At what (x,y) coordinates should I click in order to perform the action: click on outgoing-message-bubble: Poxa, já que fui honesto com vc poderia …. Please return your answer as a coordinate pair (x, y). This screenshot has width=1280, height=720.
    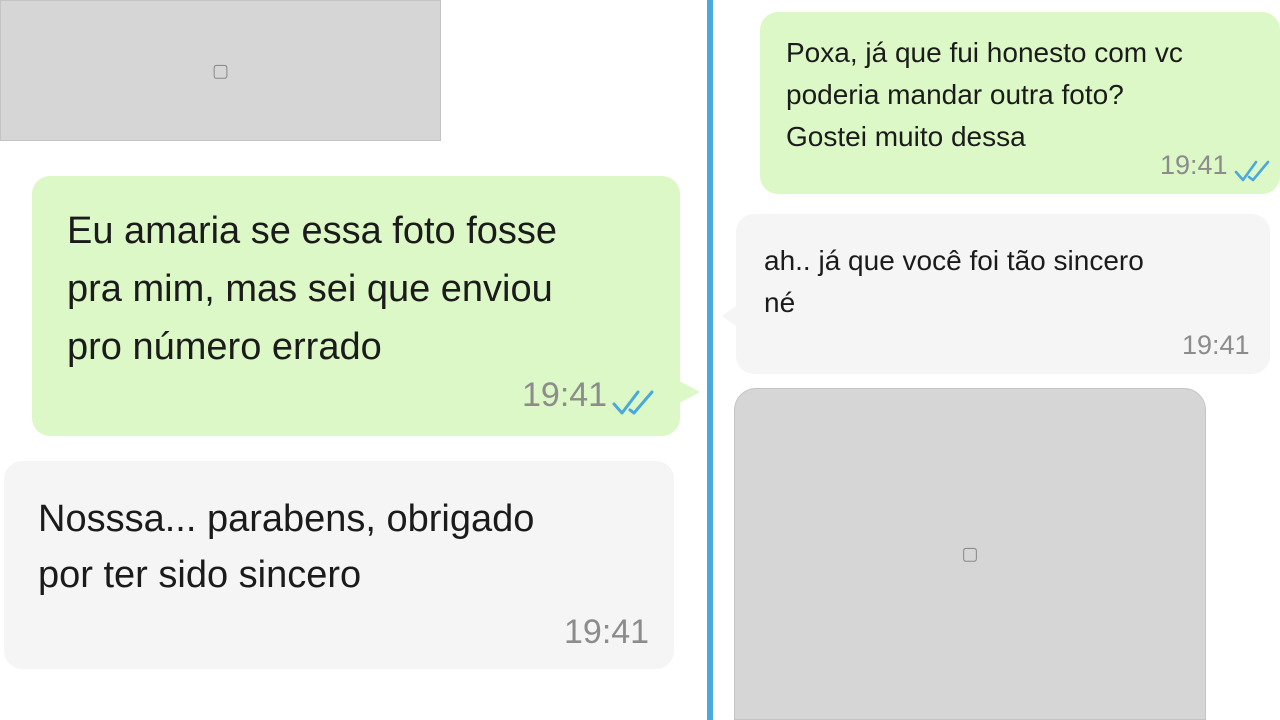
    Looking at the image, I should click on (1020, 103).